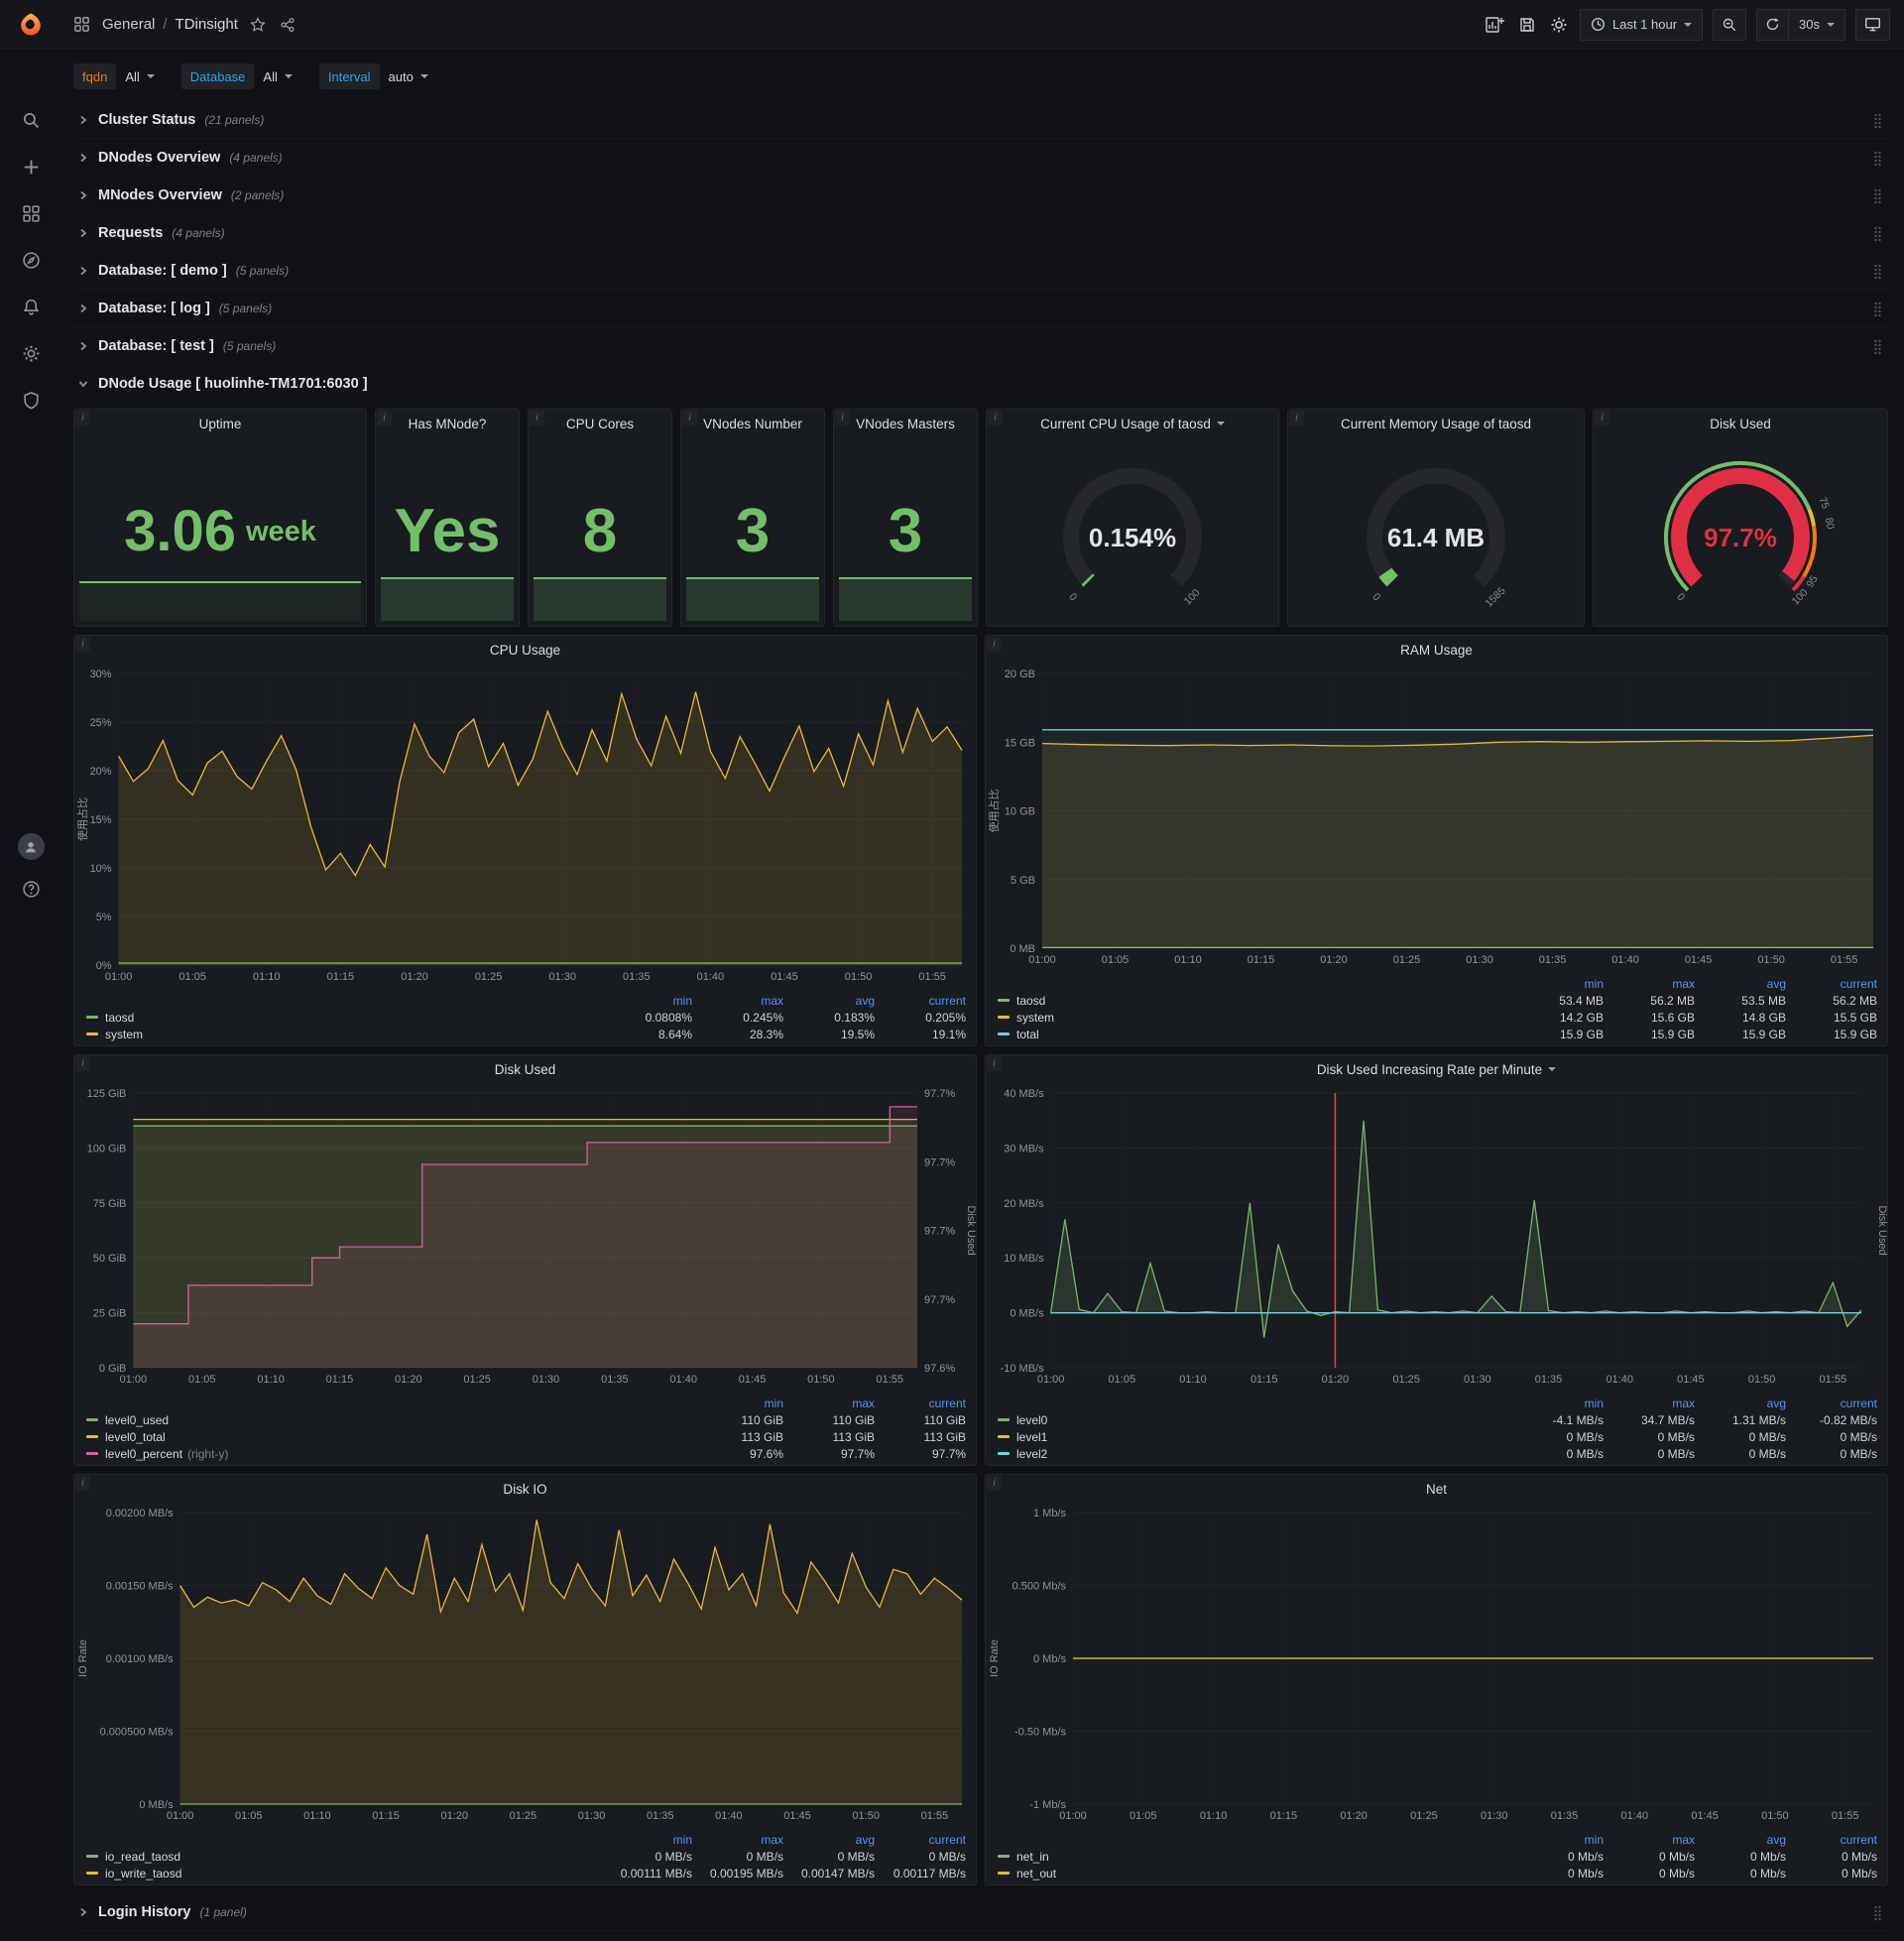  Describe the element at coordinates (980, 271) in the screenshot. I see `row-collapsed-4: Database: [ demo ] (5 panels)` at that location.